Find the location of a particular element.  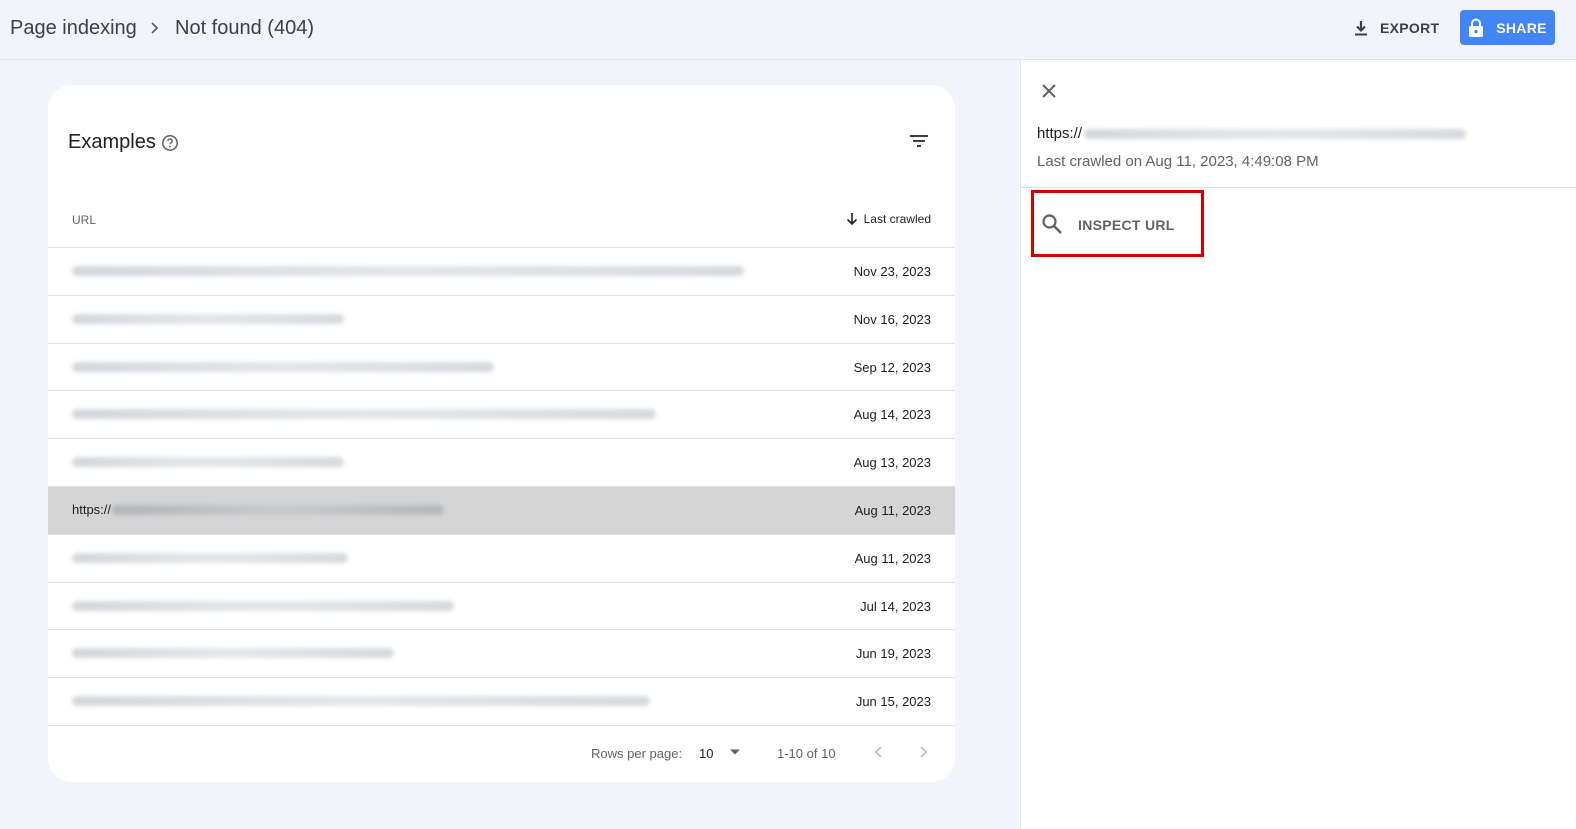

page-title: Not found (404) is located at coordinates (244, 28).